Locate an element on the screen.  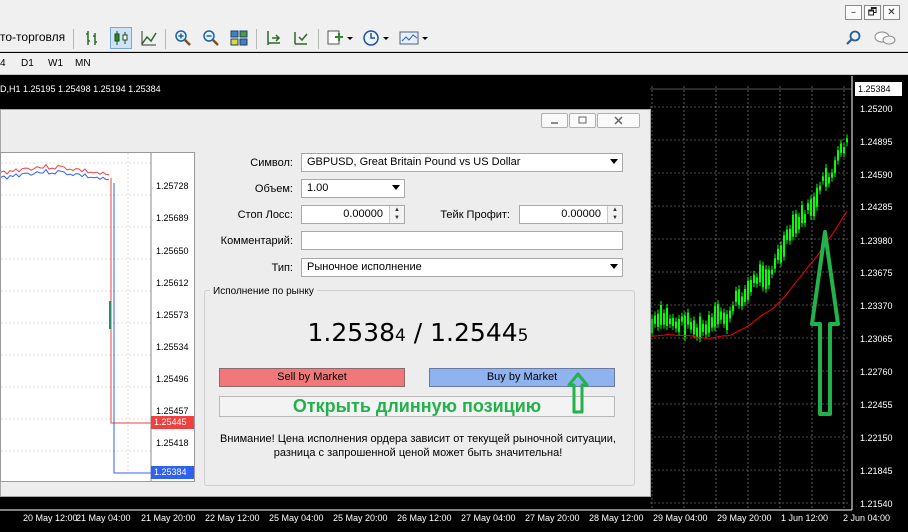
dialog-maximize-button is located at coordinates (582, 120).